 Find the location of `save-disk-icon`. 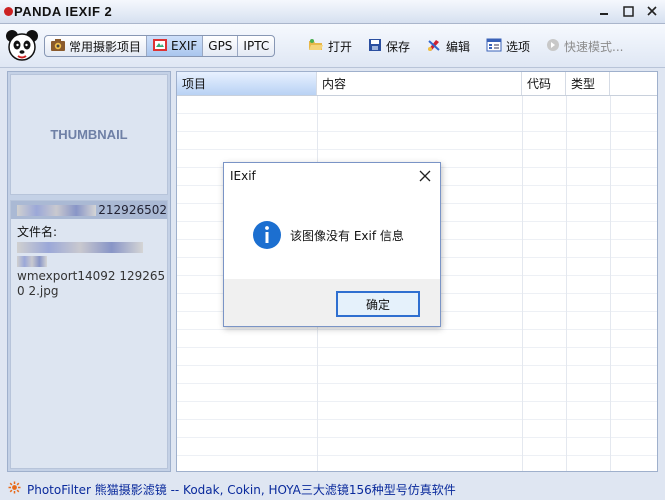

save-disk-icon is located at coordinates (375, 46).